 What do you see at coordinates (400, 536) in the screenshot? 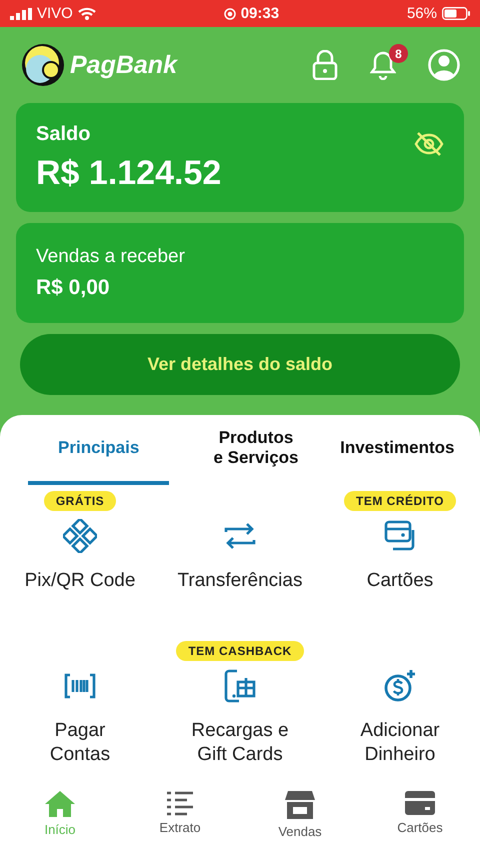
I see `cards-icon` at bounding box center [400, 536].